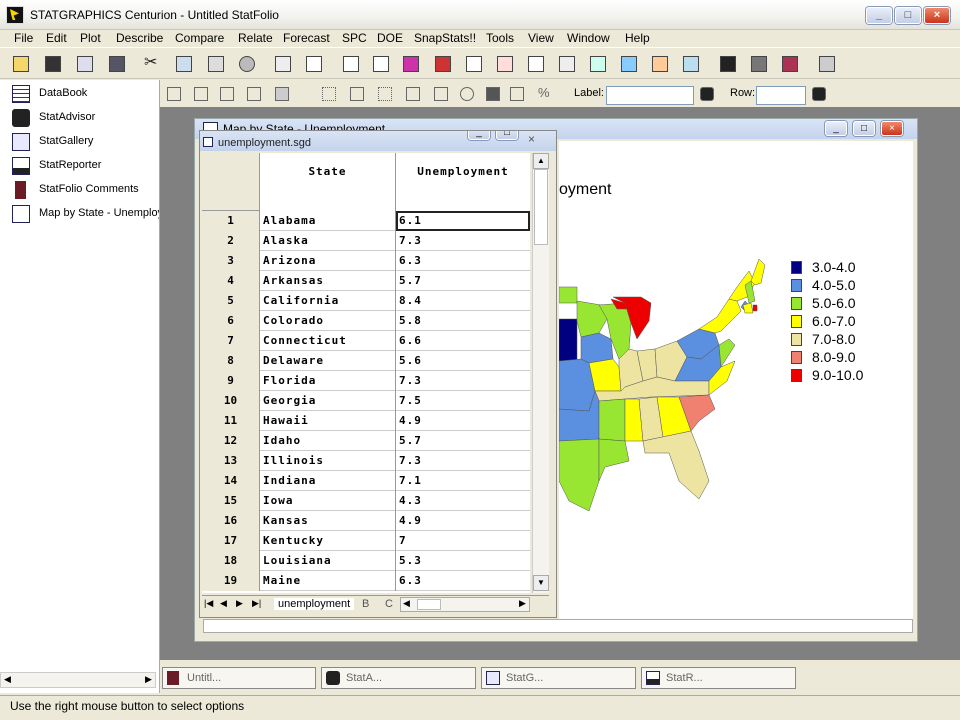 The height and width of the screenshot is (720, 960). What do you see at coordinates (306, 38) in the screenshot?
I see `menu-forecast: Forecast` at bounding box center [306, 38].